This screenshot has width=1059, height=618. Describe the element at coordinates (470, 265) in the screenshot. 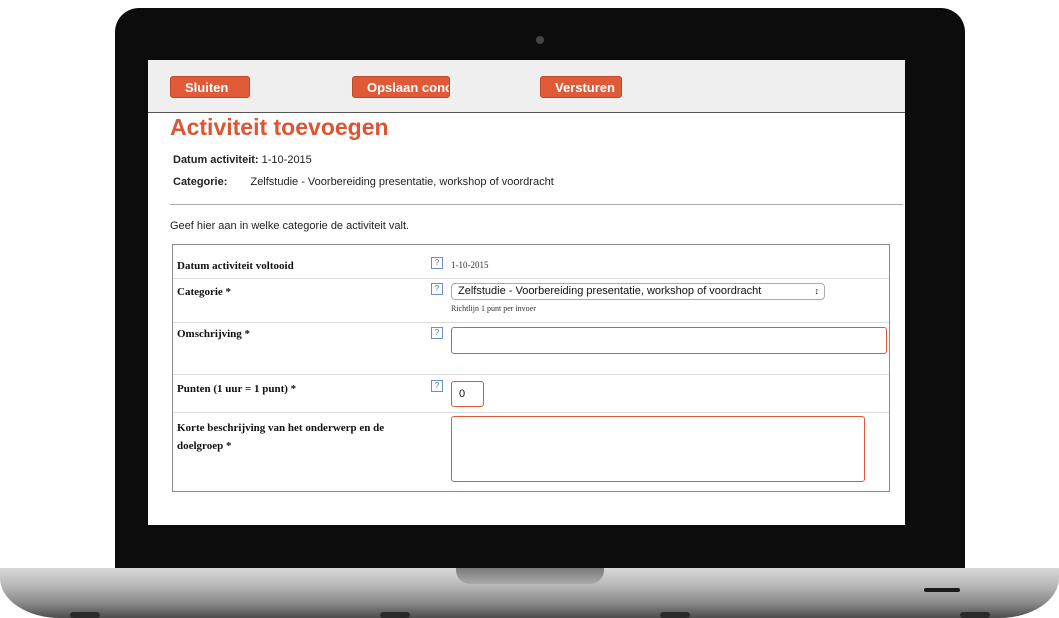

I see `date-completed-value: 1-10-2015` at that location.